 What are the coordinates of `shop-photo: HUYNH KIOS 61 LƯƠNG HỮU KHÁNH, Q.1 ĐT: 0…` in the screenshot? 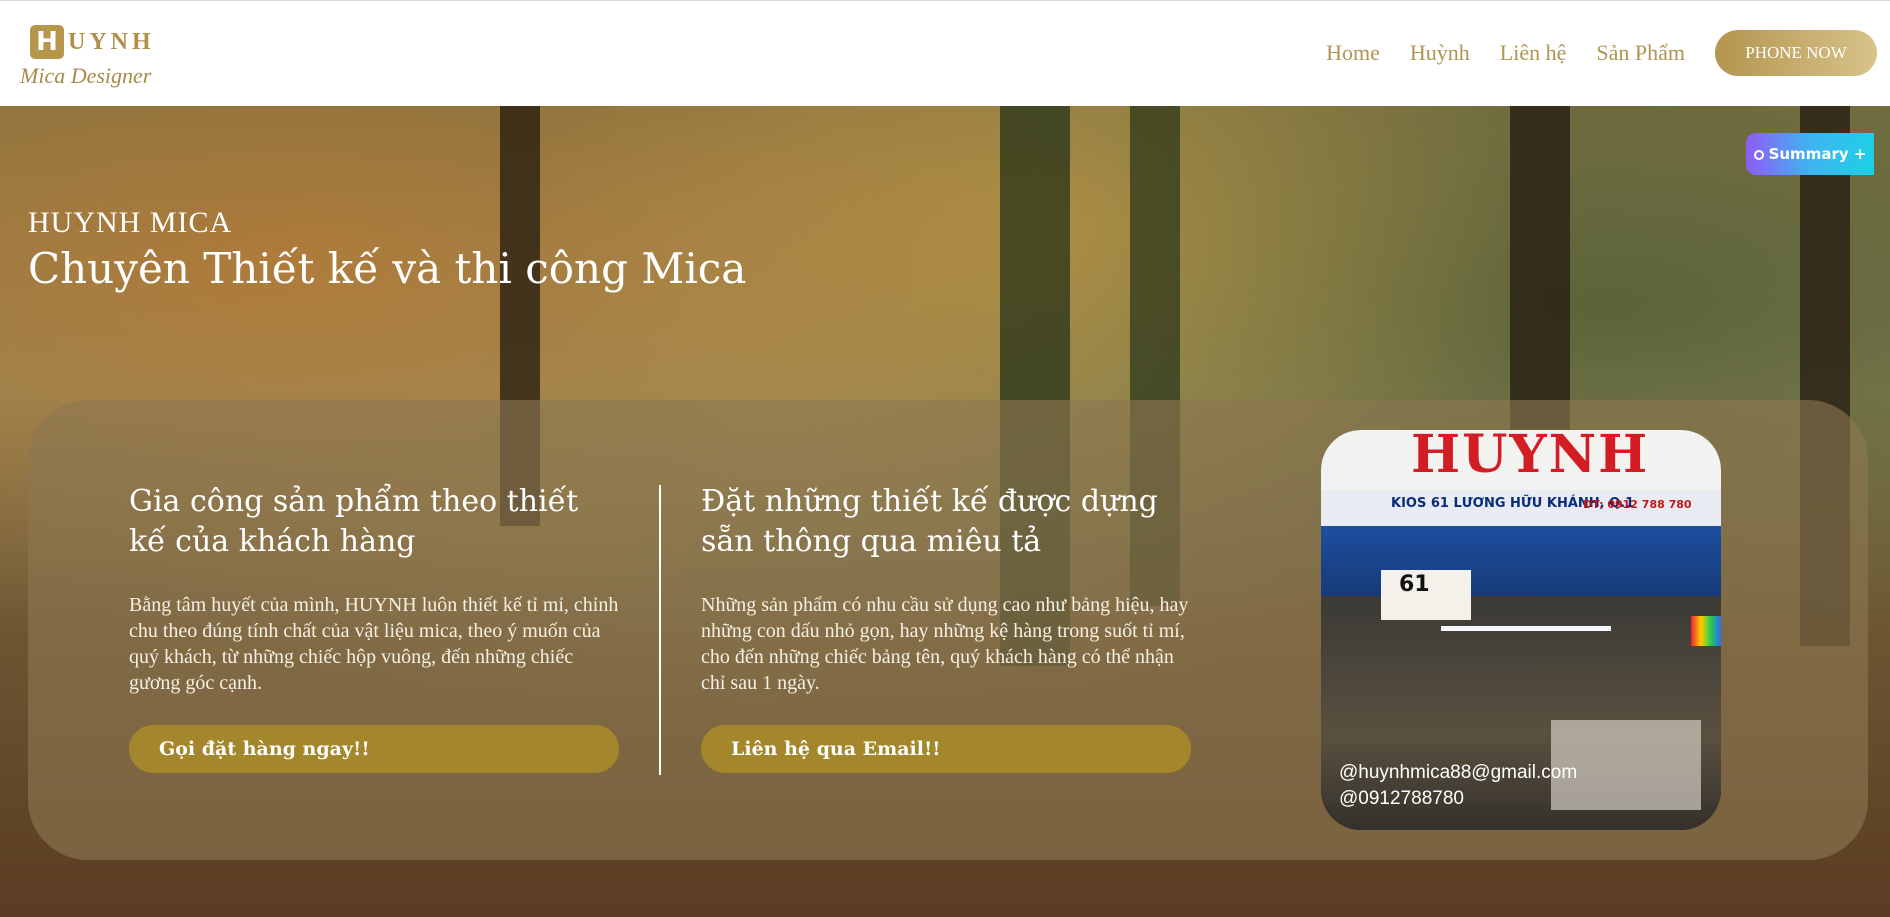 It's located at (1521, 630).